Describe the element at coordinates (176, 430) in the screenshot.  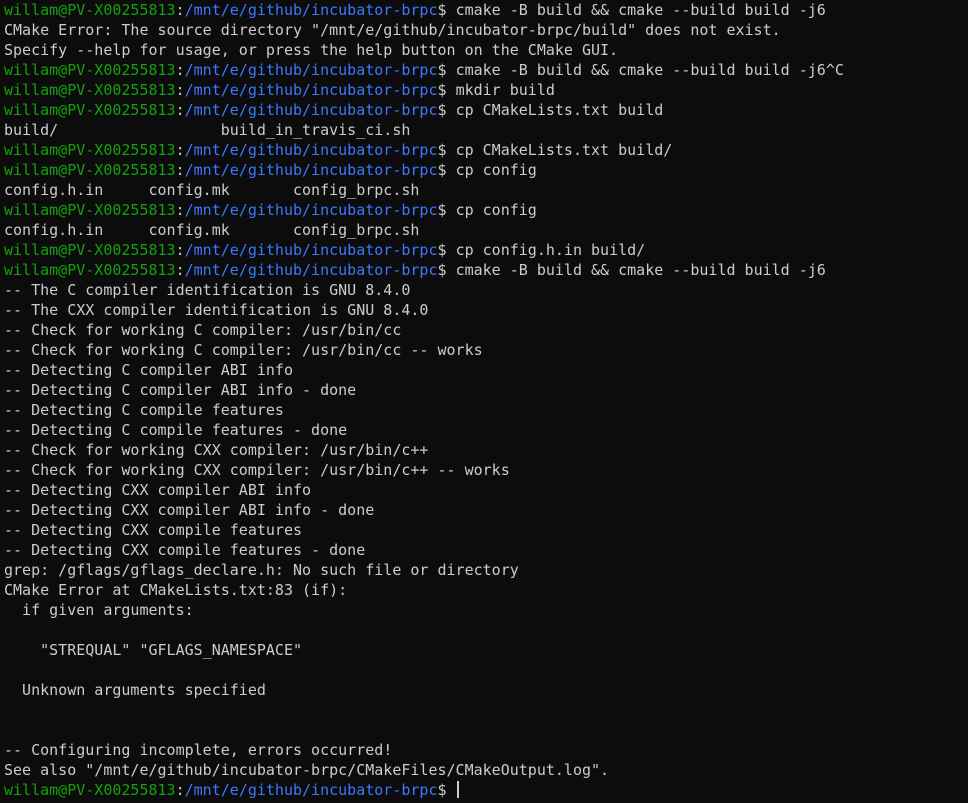
I see `output-line: -- Detecting C compile features - done` at that location.